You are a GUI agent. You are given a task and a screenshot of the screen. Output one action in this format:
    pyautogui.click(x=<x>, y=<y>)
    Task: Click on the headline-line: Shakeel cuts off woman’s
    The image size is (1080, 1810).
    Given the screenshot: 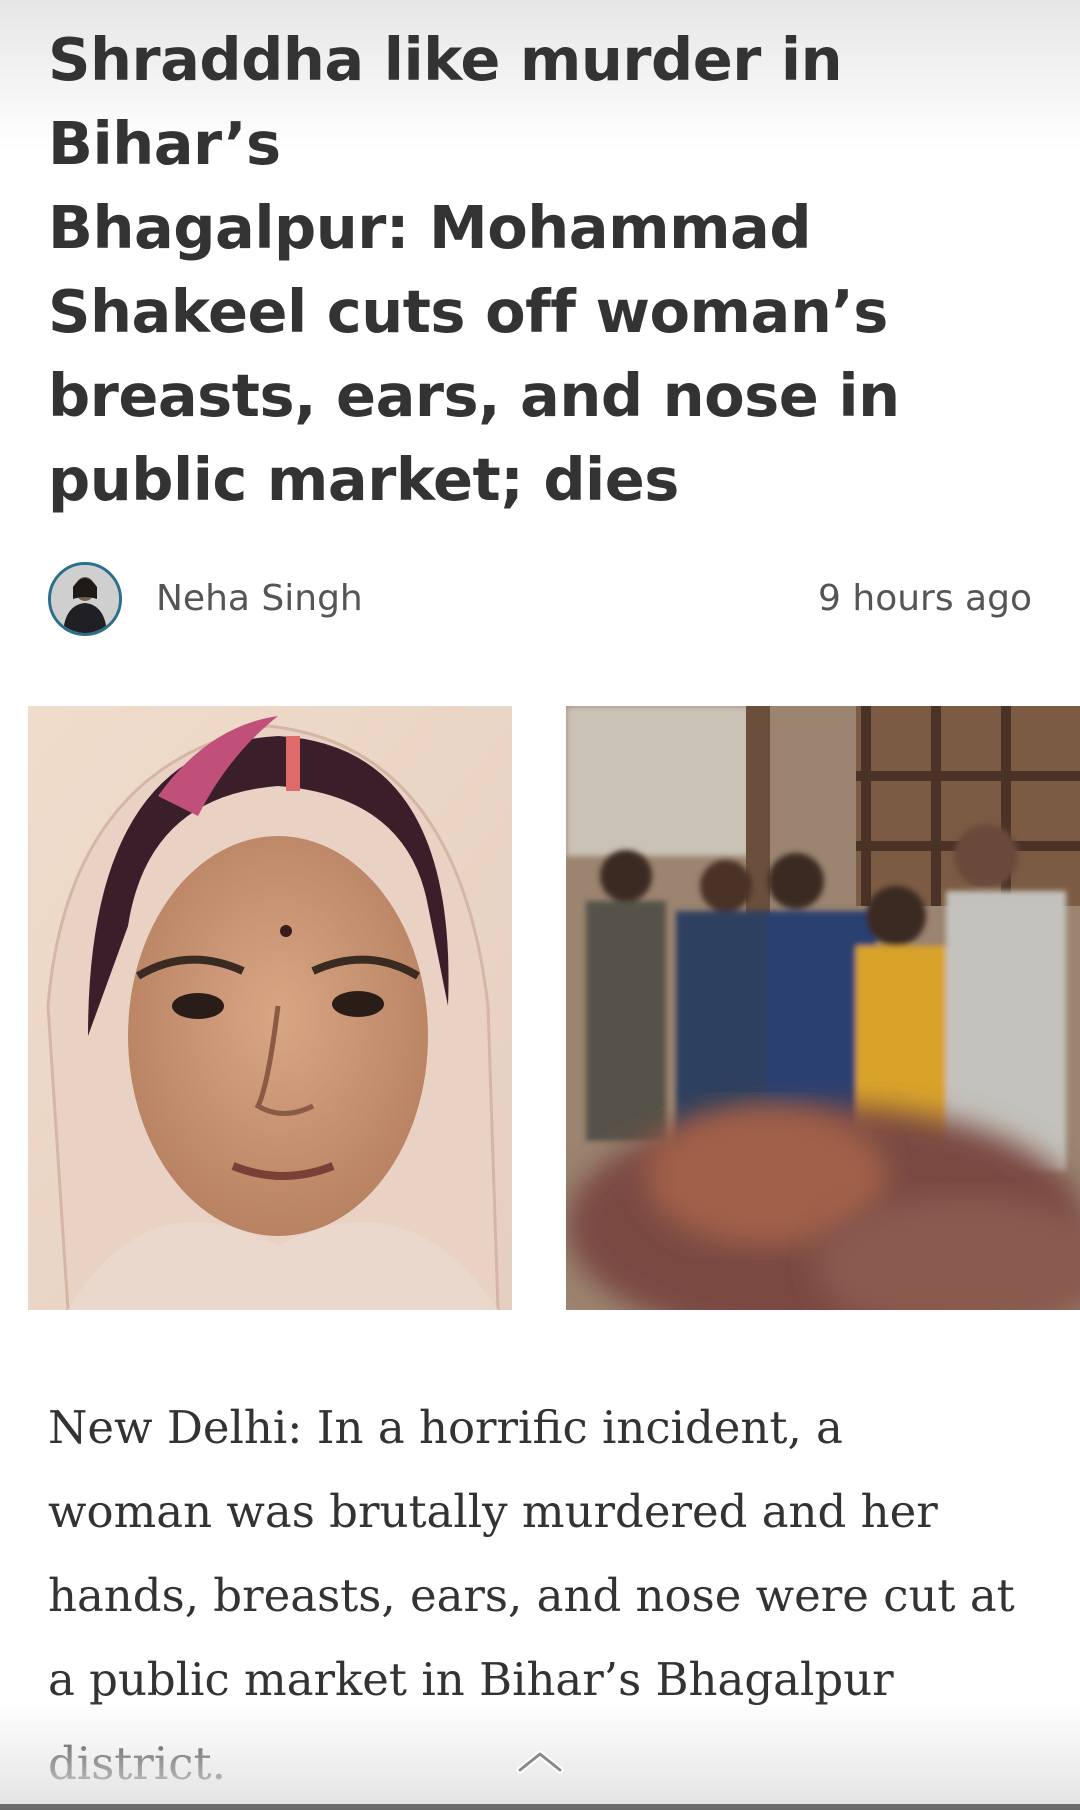 What is the action you would take?
    pyautogui.click(x=468, y=311)
    